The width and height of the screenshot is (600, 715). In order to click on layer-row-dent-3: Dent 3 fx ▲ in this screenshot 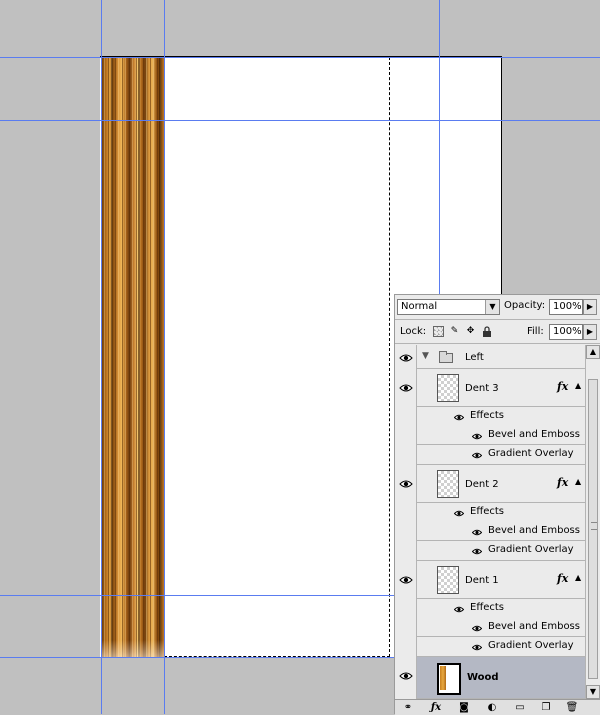, I will do `click(501, 388)`.